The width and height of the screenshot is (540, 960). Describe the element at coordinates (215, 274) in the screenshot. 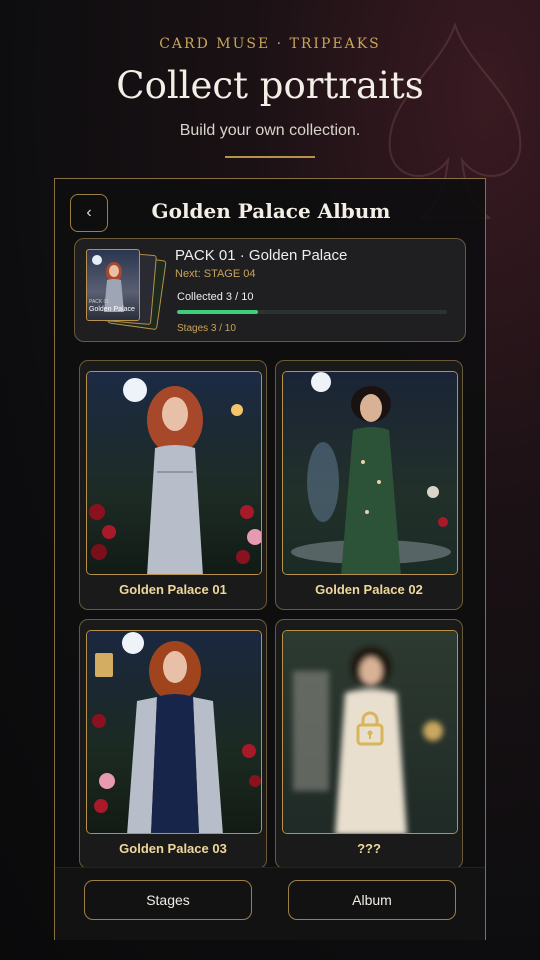

I see `pack-next-stage: Next: STAGE 04` at that location.